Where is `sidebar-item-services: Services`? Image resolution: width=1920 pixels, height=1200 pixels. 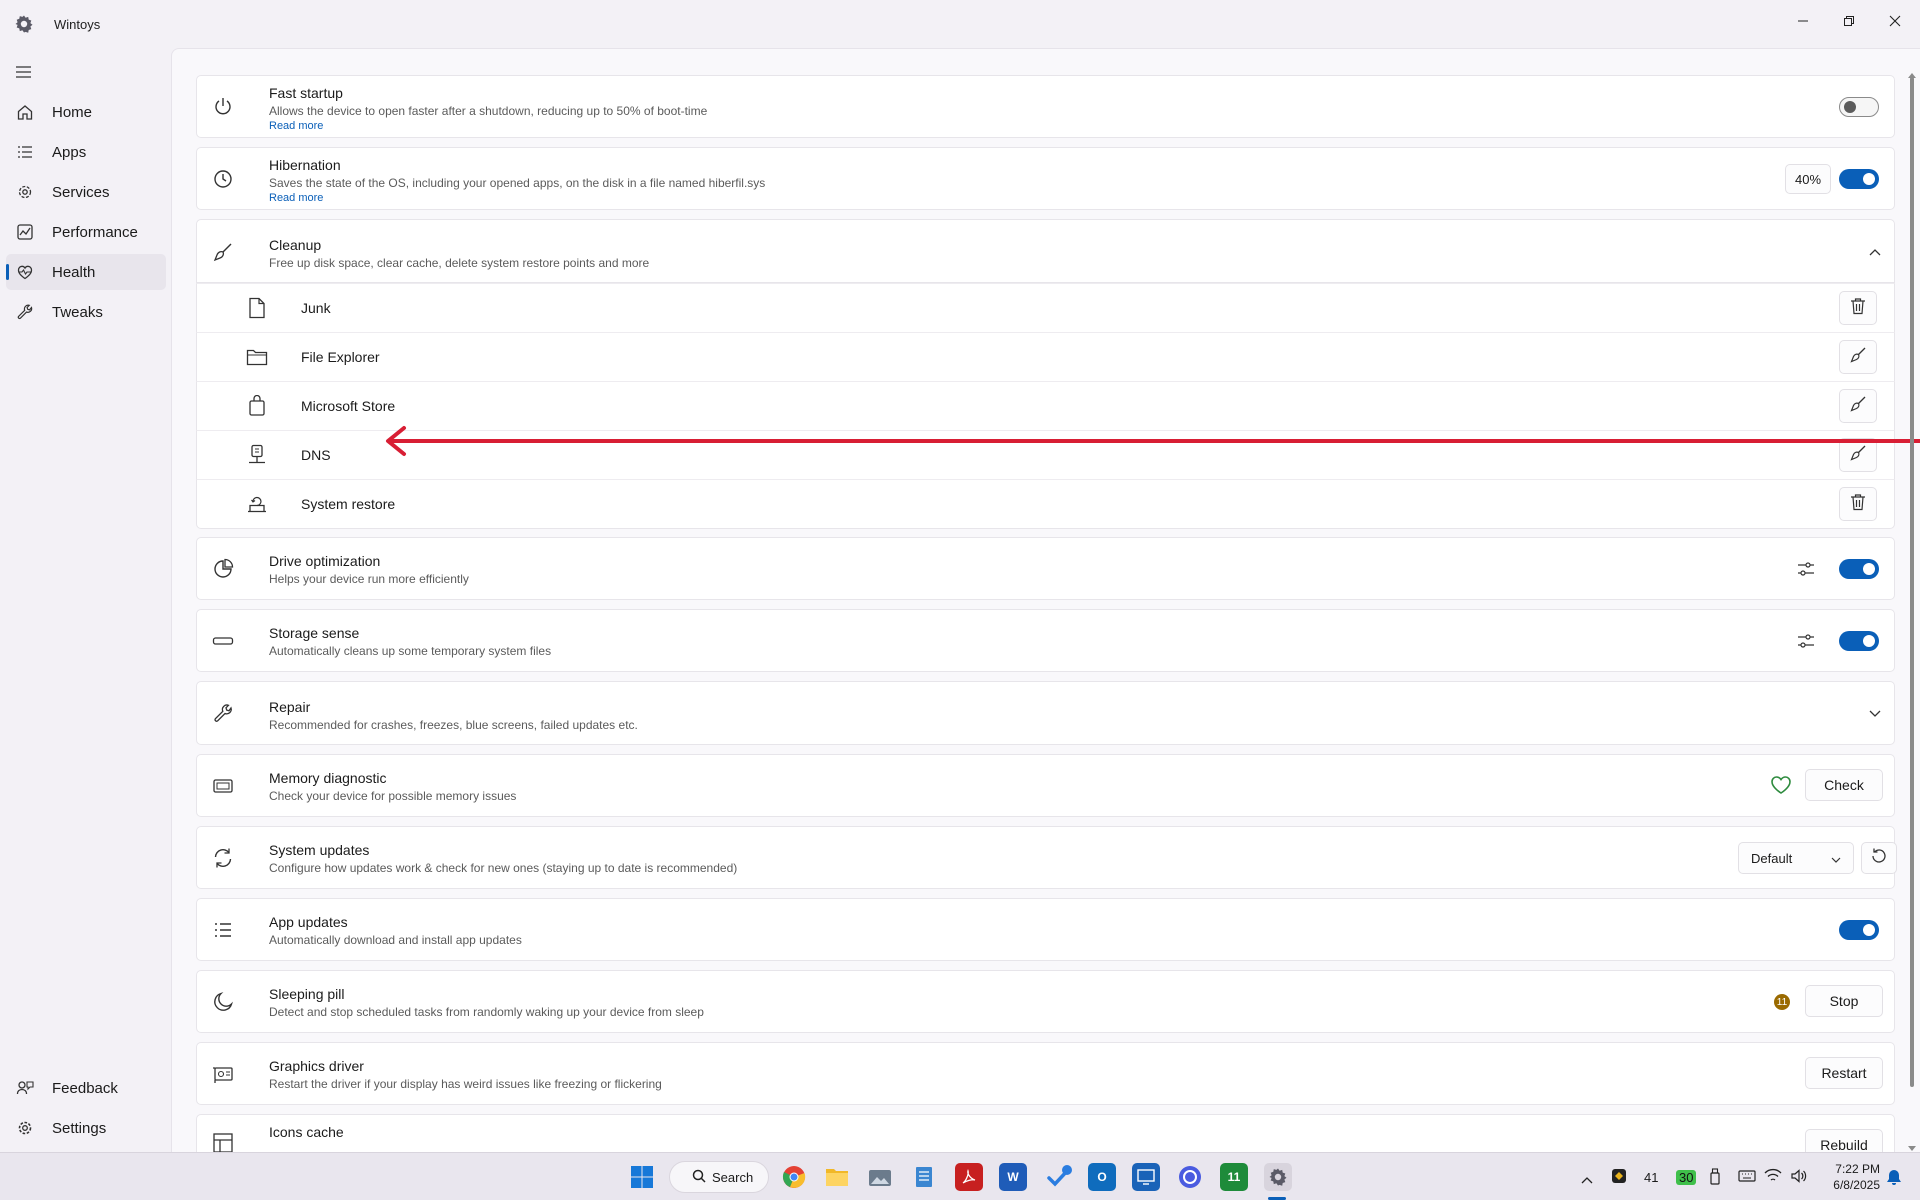 sidebar-item-services: Services is located at coordinates (86, 192).